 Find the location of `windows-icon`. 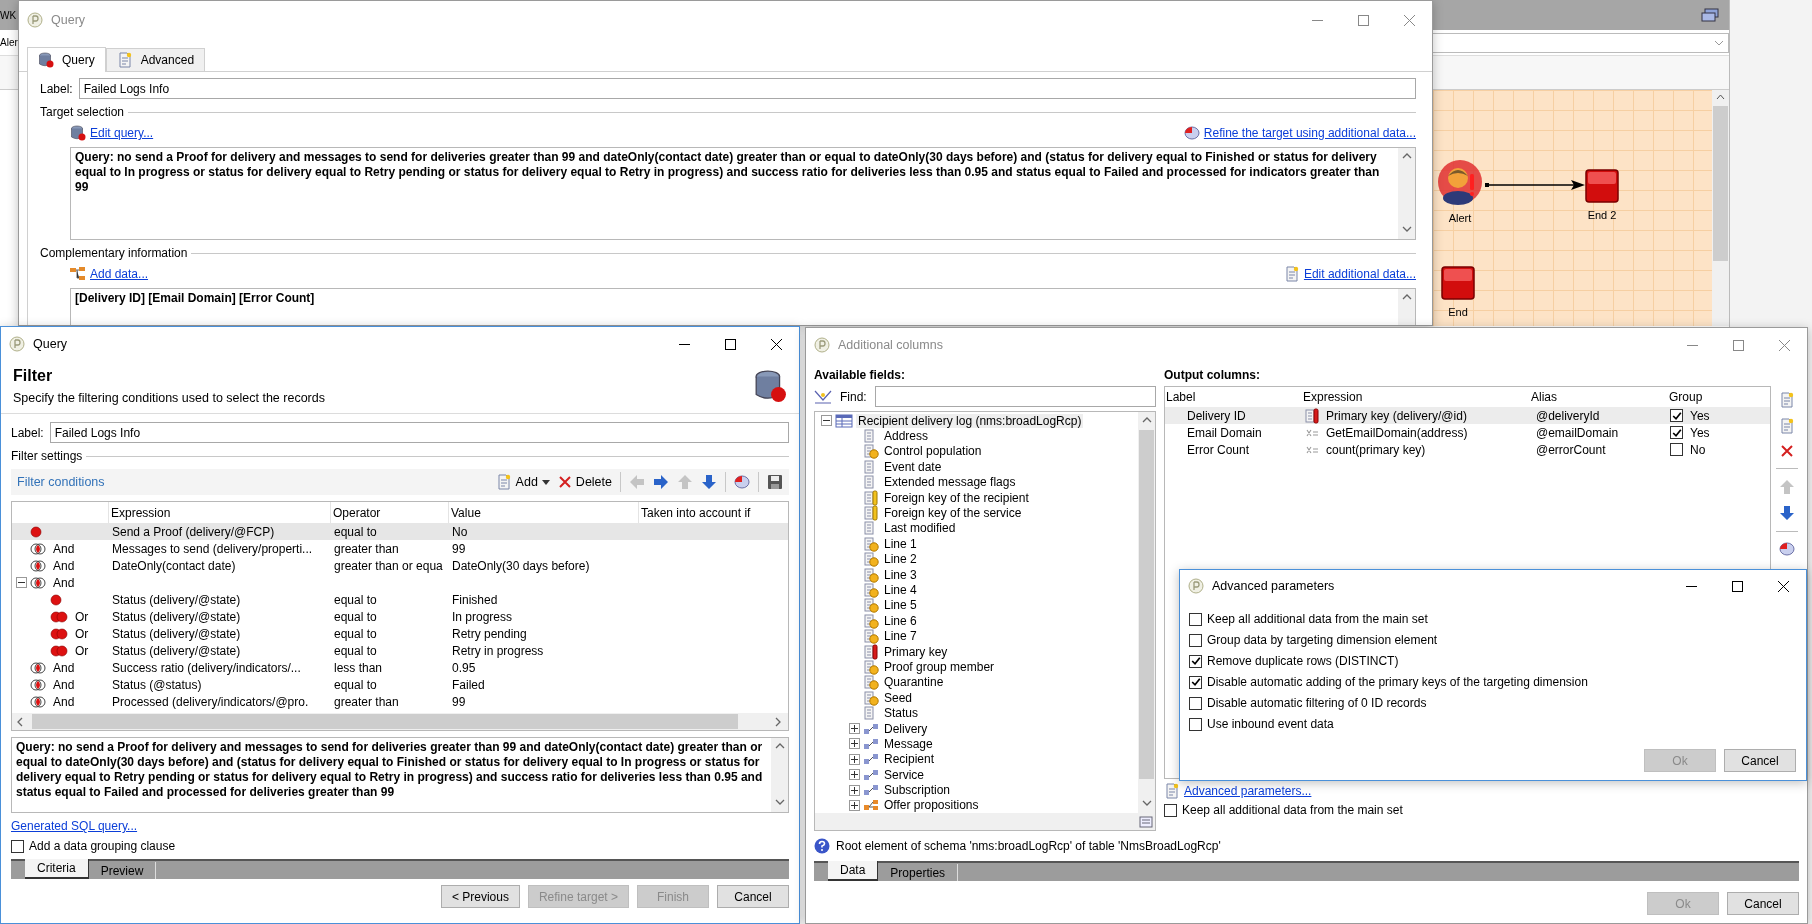

windows-icon is located at coordinates (1710, 15).